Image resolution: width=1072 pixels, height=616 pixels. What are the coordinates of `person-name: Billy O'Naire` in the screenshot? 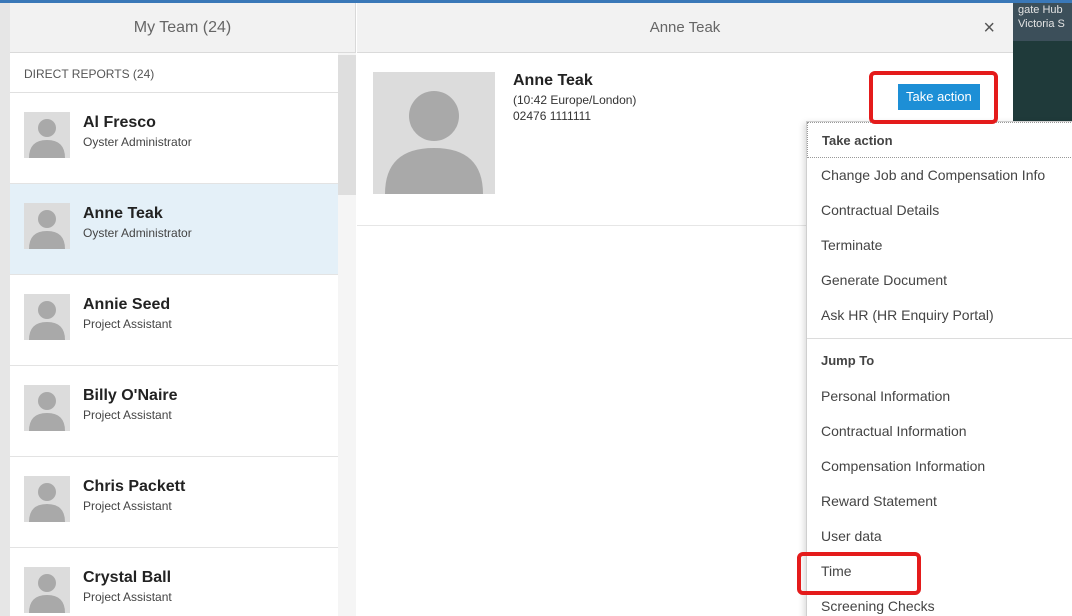 It's located at (130, 395).